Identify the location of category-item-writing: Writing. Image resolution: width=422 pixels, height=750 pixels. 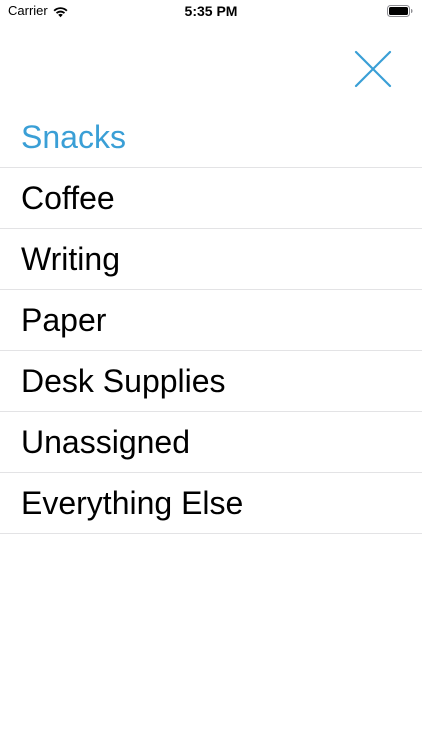
(211, 259).